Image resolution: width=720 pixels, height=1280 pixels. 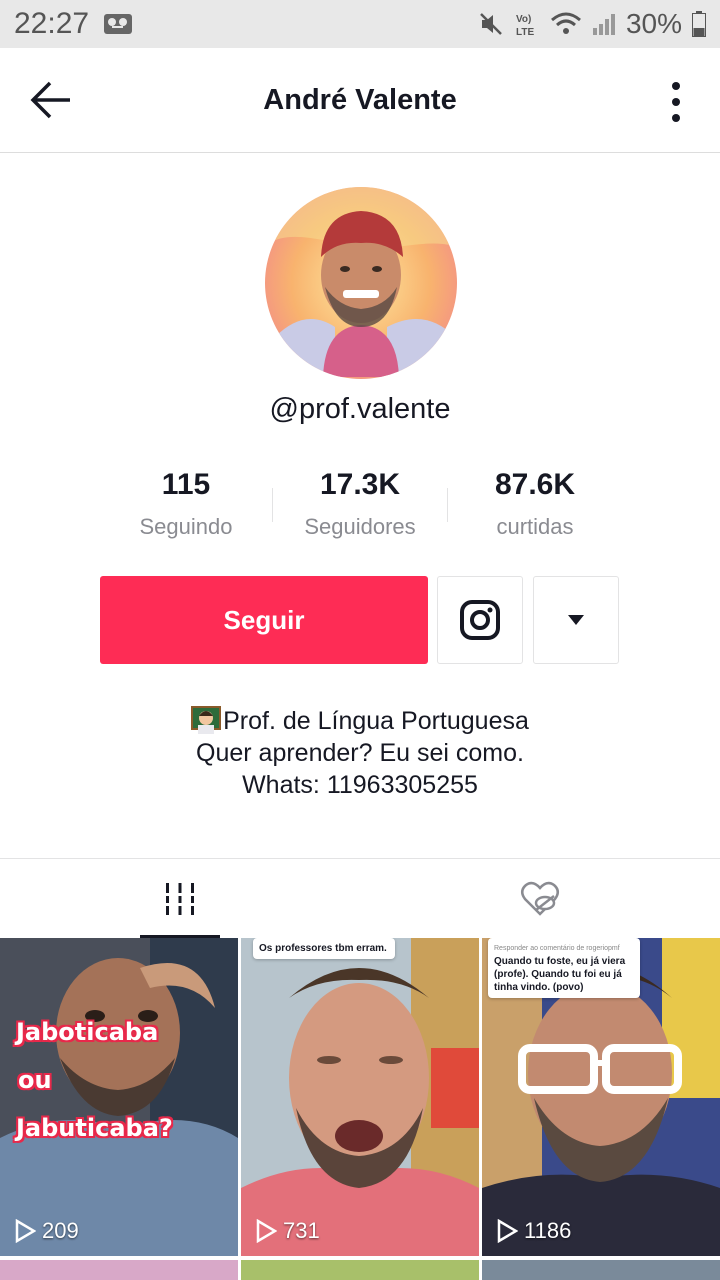 What do you see at coordinates (52, 23) in the screenshot?
I see `status-time: 22:27` at bounding box center [52, 23].